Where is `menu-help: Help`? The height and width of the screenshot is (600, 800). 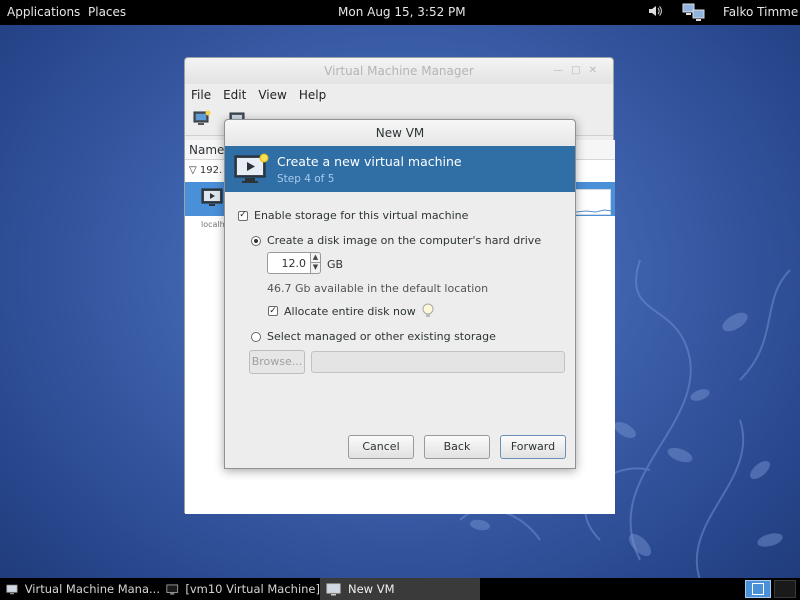 menu-help: Help is located at coordinates (312, 95).